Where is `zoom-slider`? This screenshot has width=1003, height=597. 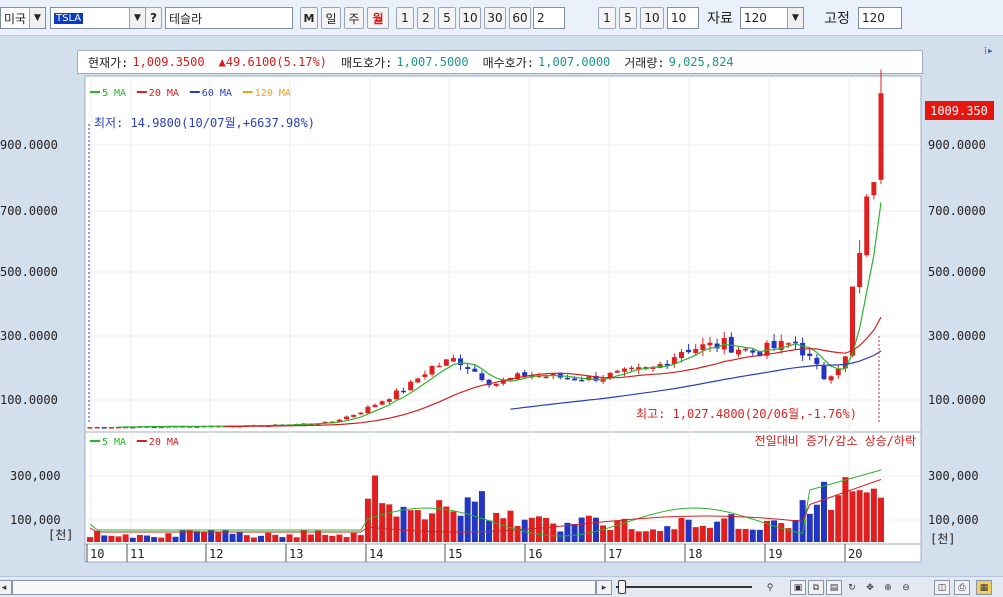
zoom-slider is located at coordinates (684, 587).